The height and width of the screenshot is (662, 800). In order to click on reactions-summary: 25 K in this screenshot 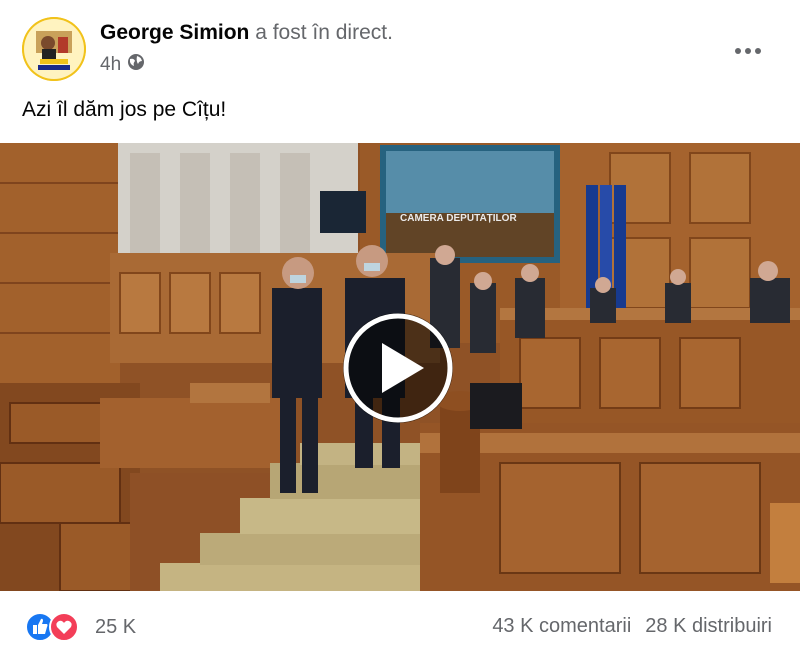, I will do `click(80, 627)`.